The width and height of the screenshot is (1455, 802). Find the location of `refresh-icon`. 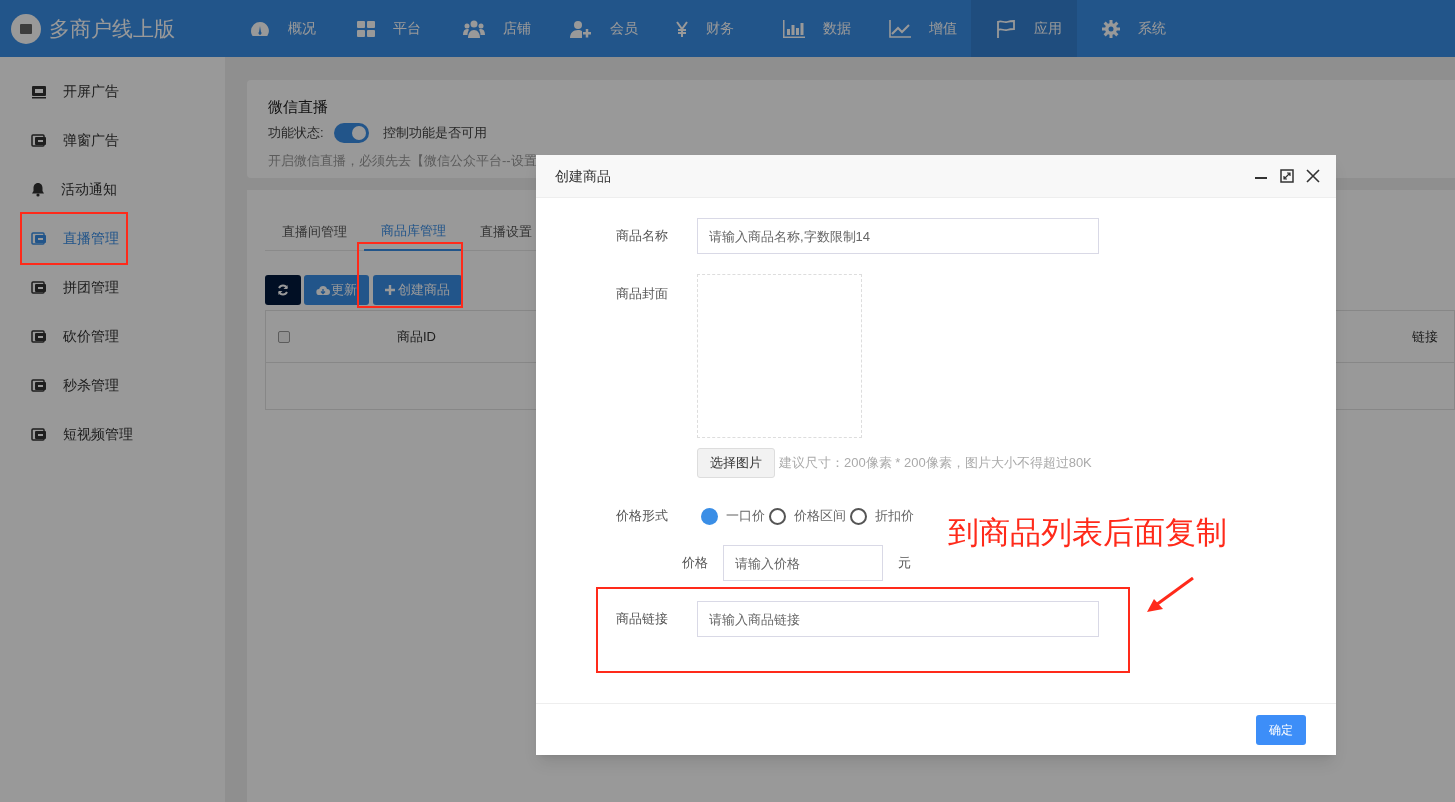

refresh-icon is located at coordinates (283, 290).